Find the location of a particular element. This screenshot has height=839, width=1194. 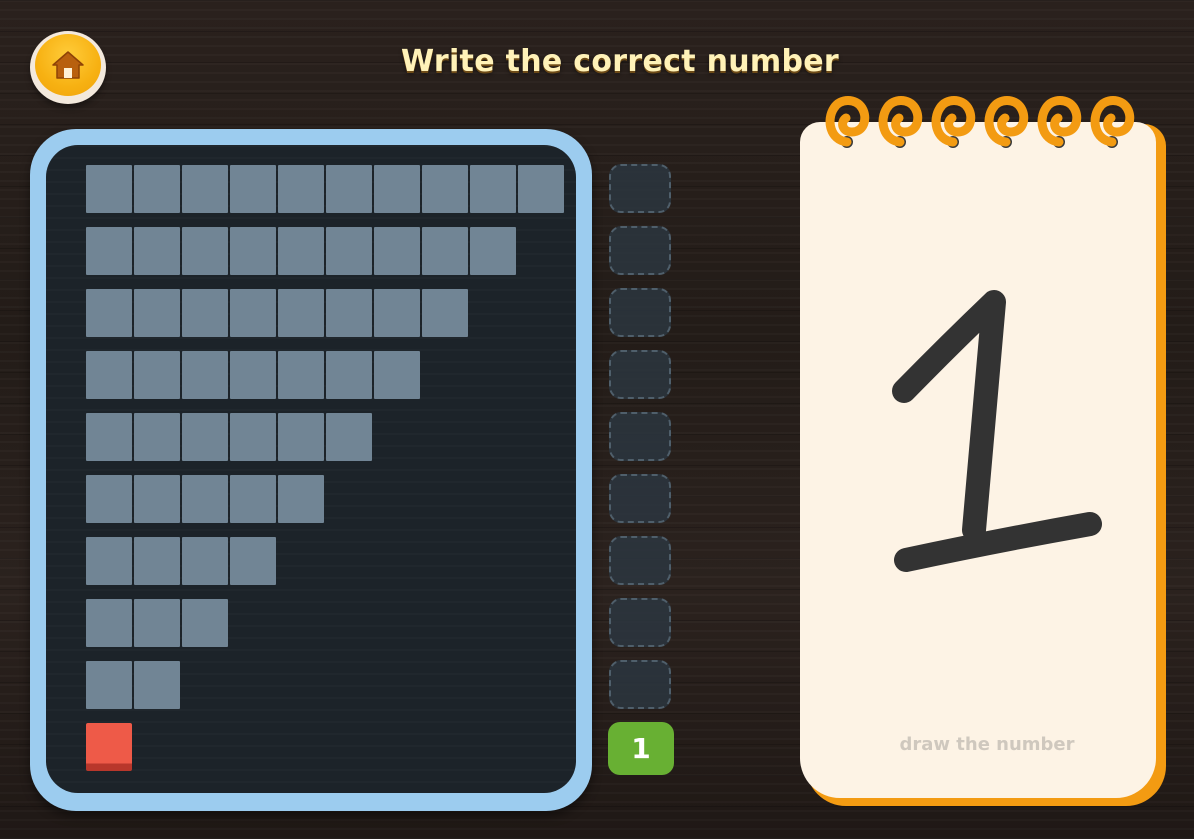

answer-number-button: 1 is located at coordinates (641, 748).